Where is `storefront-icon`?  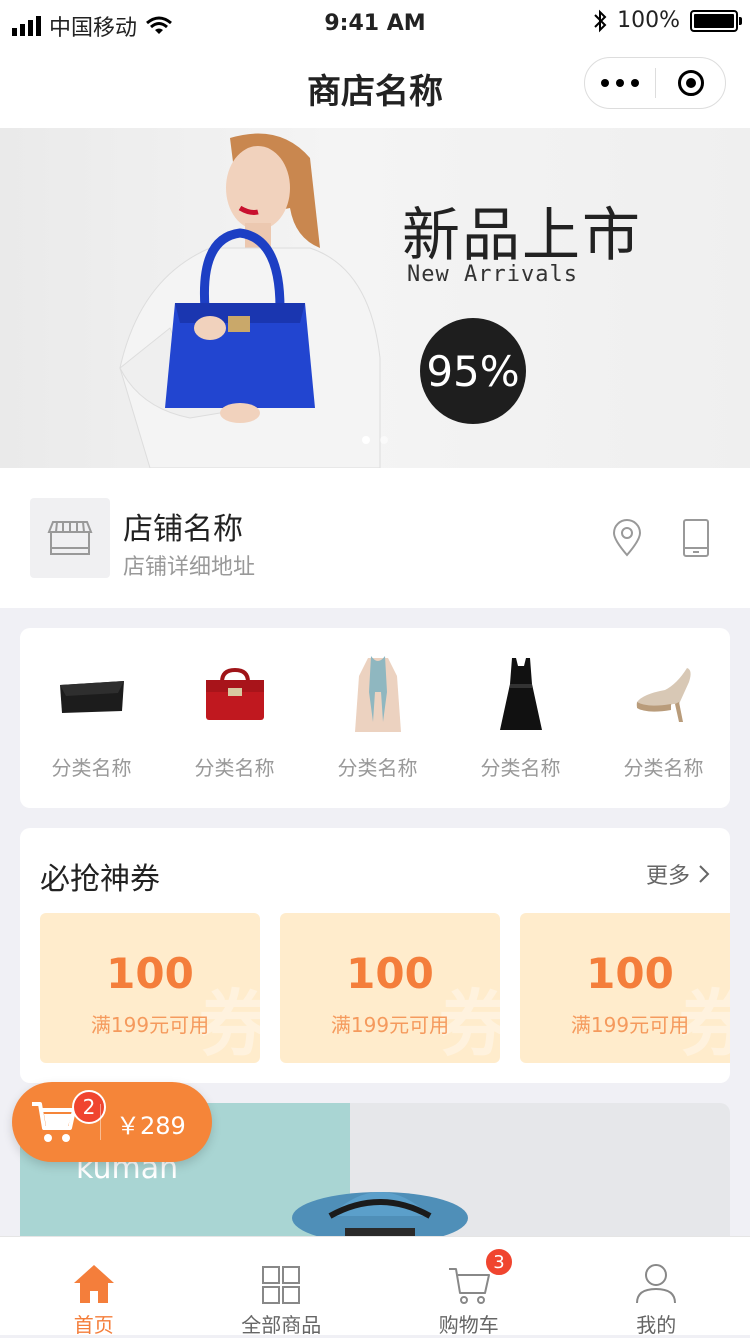 storefront-icon is located at coordinates (70, 538).